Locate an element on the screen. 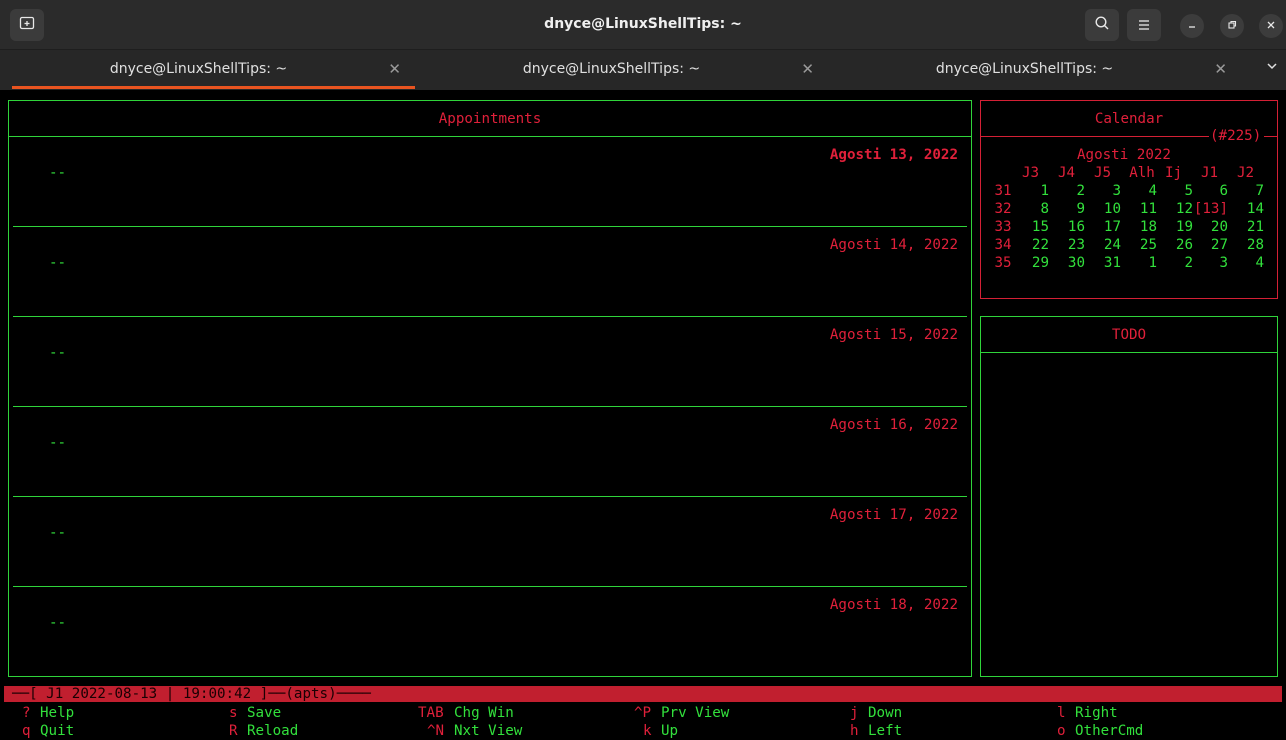 This screenshot has width=1286, height=740. calendar-day: 19 is located at coordinates (1175, 227).